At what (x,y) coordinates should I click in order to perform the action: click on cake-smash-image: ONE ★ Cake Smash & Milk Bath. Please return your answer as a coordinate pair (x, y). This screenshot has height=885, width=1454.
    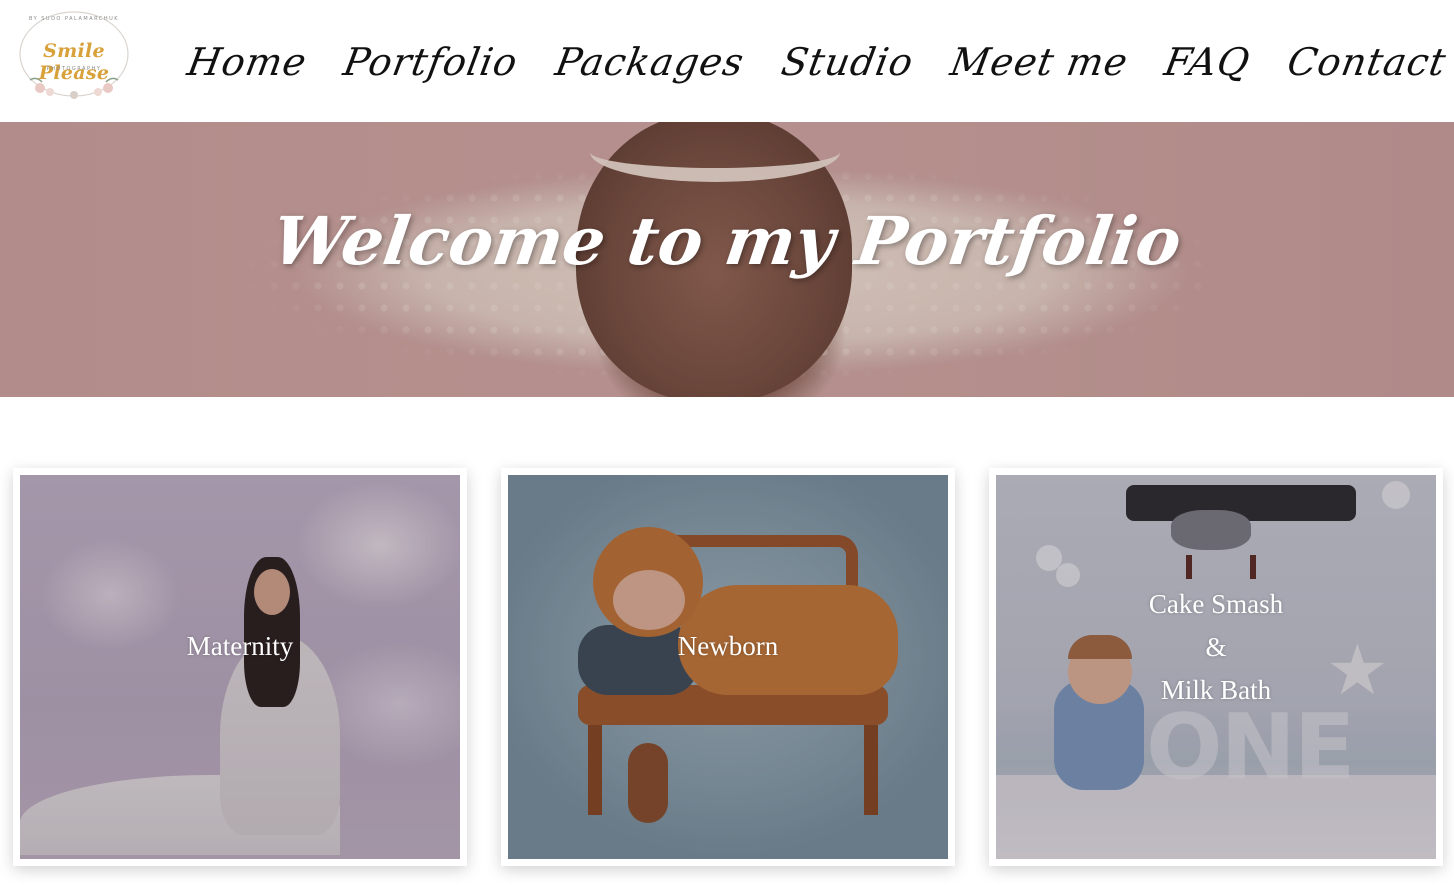
    Looking at the image, I should click on (1216, 667).